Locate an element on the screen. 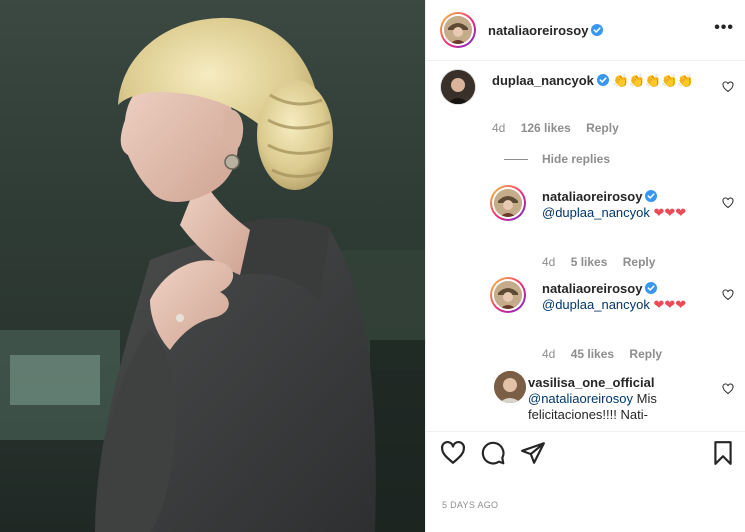  hide-replies-button: Hide replies is located at coordinates (557, 159).